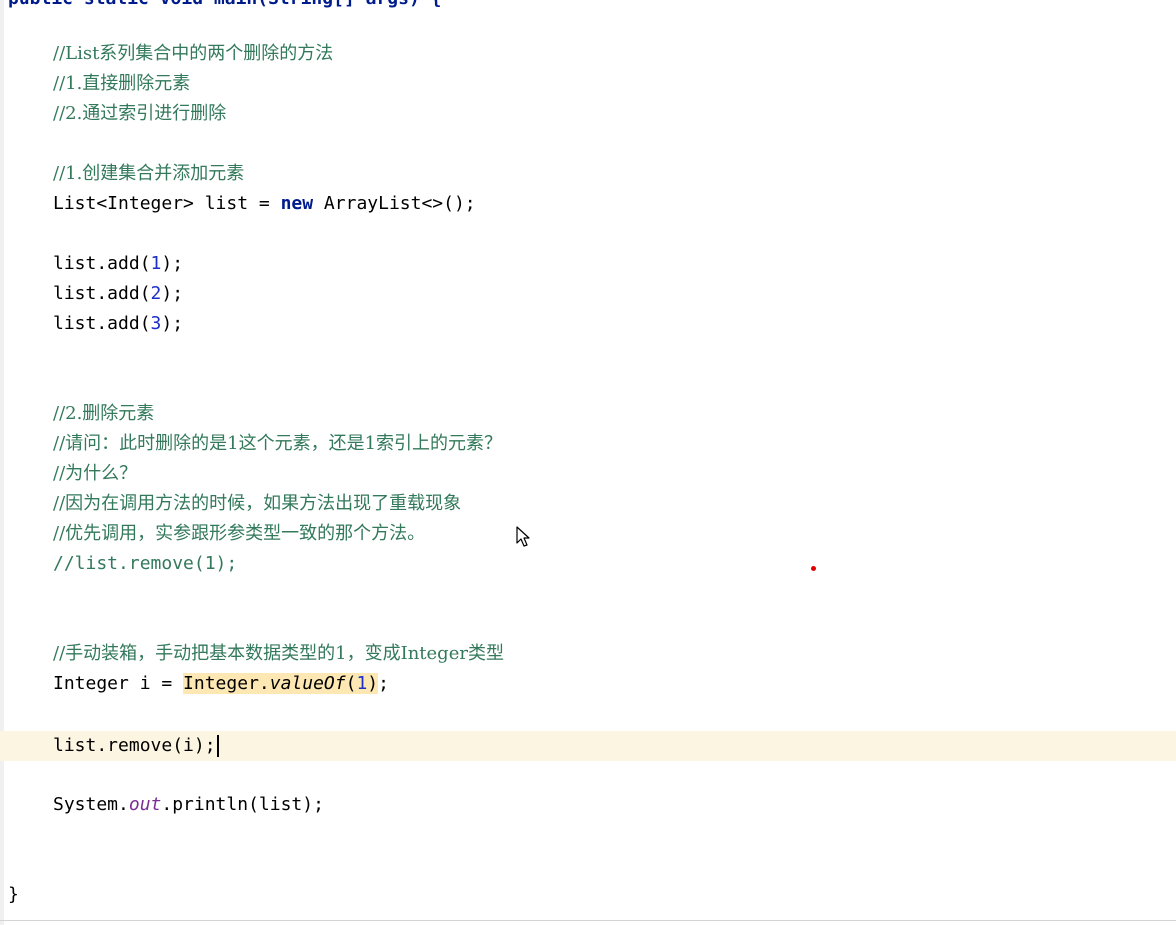  I want to click on static-method-name: valueOf, so click(307, 683).